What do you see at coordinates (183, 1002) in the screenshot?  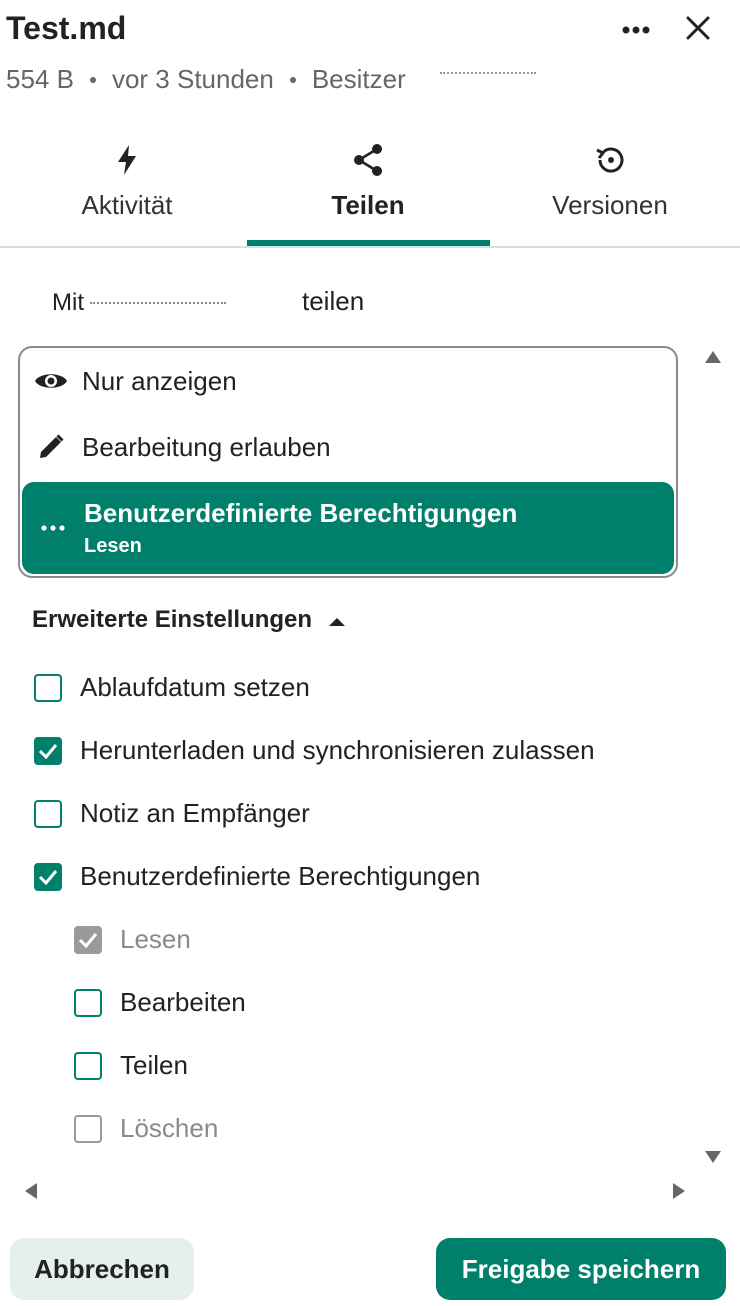 I see `checkbox-label: Bearbeiten` at bounding box center [183, 1002].